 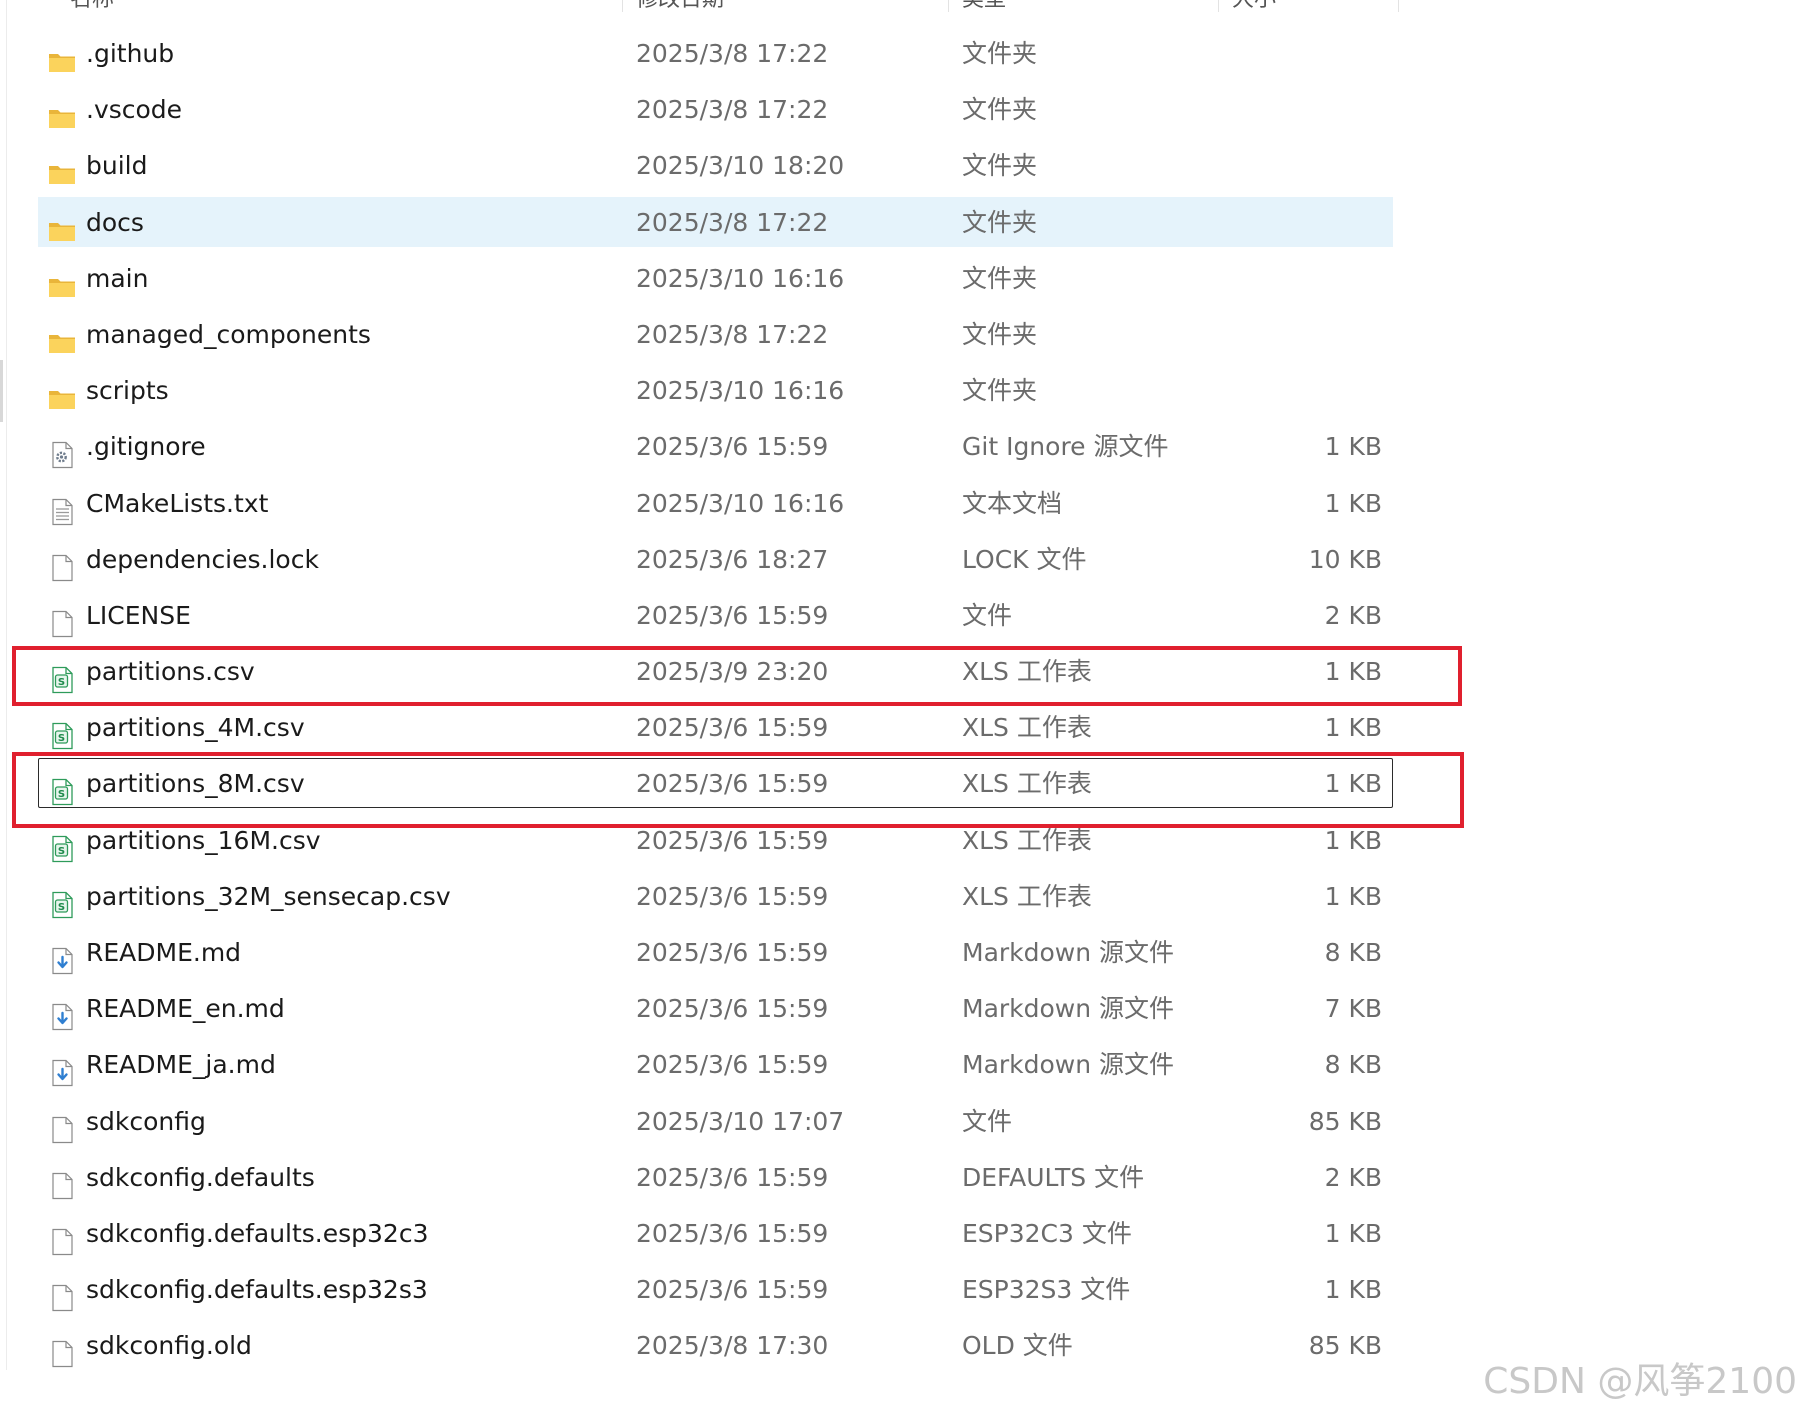 I want to click on file-modified-date: 2025/3/8 17:30, so click(x=732, y=1346).